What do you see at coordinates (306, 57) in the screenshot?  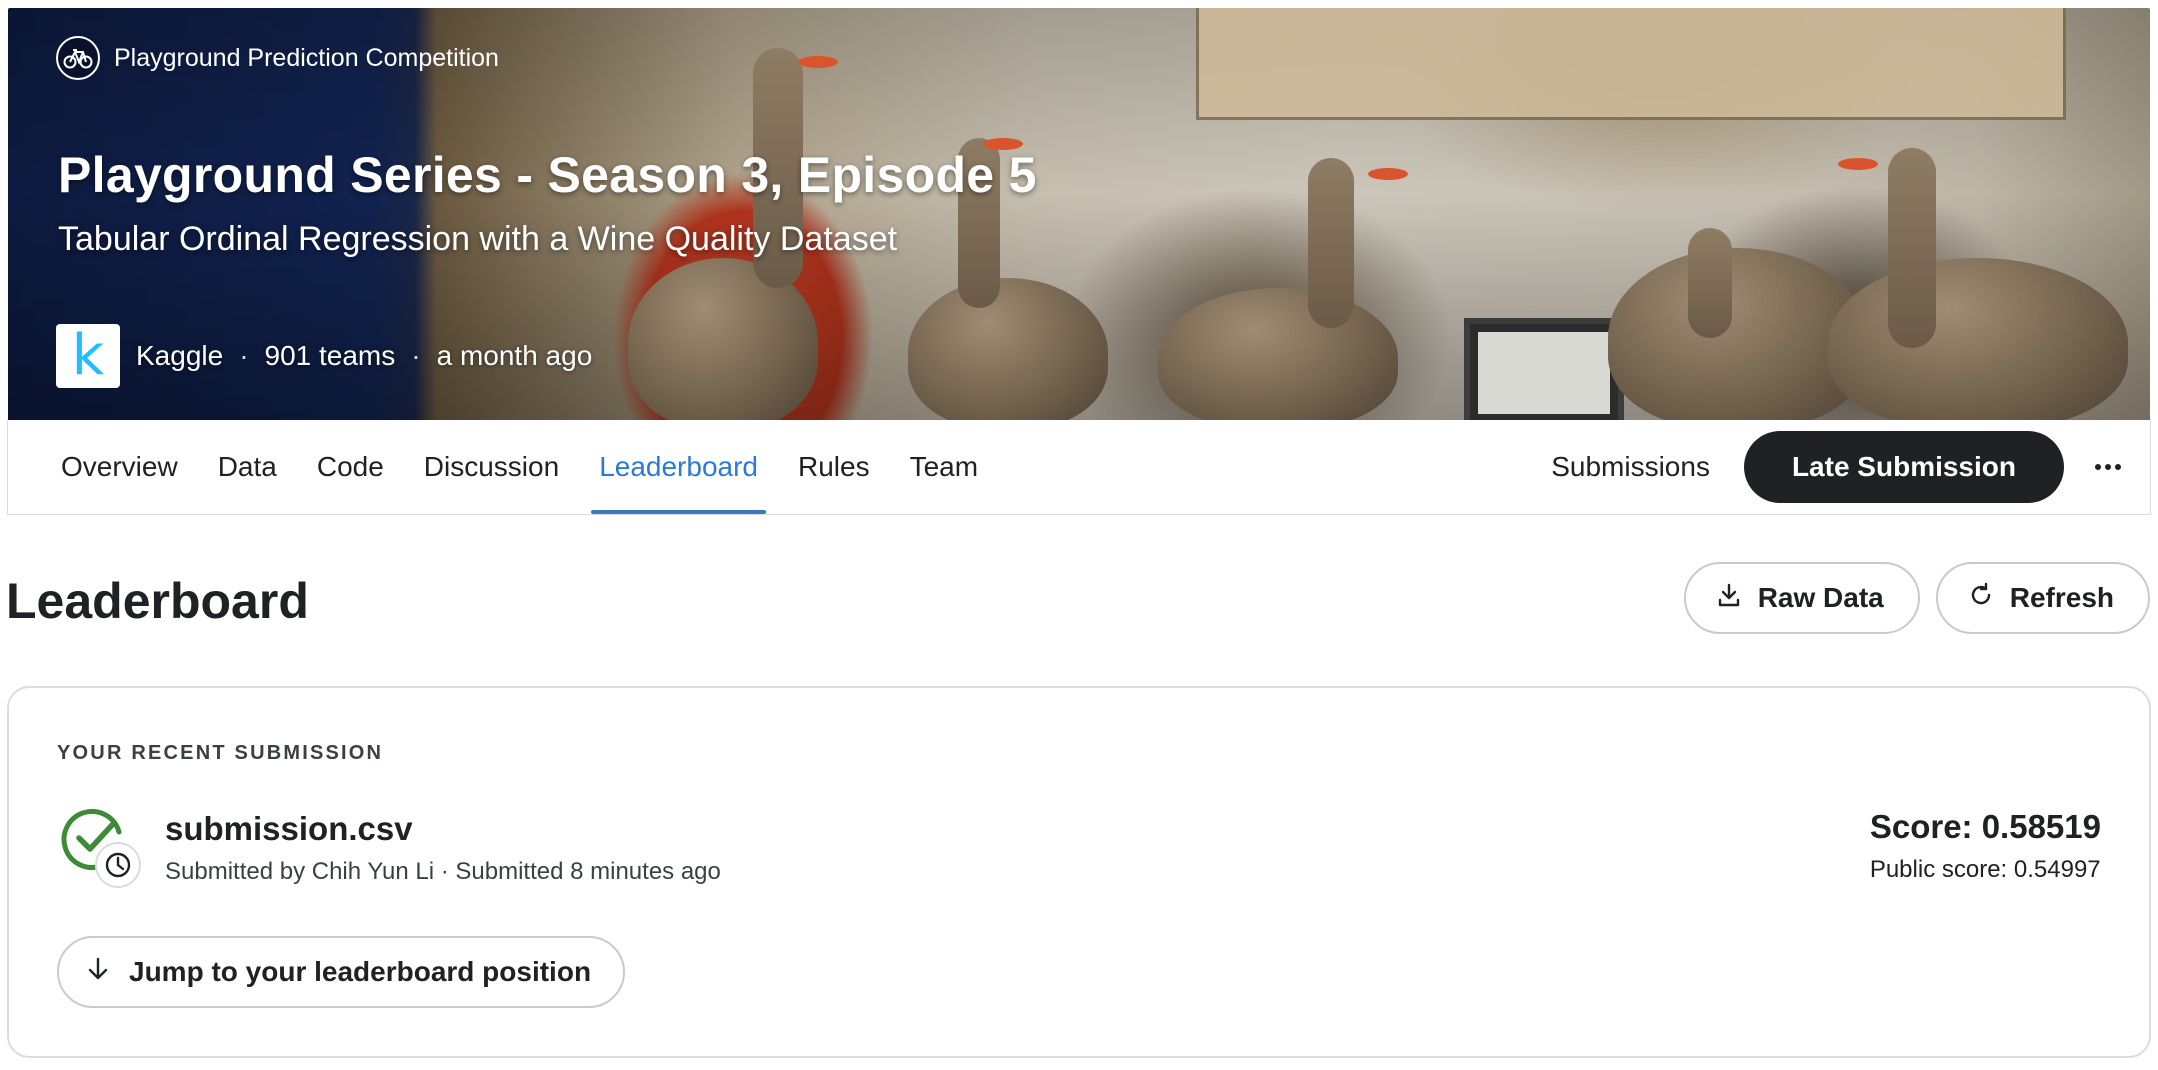 I see `competition-type-label: Playground Prediction Competition` at bounding box center [306, 57].